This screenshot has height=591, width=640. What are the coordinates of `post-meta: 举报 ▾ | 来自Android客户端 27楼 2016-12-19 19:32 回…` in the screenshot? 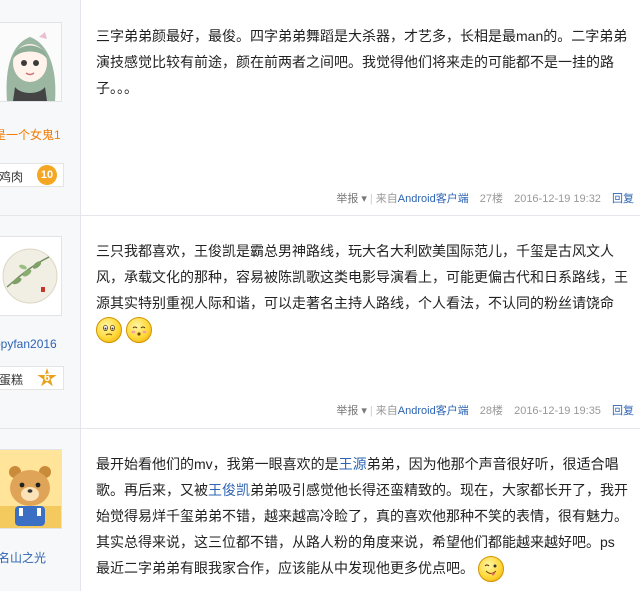 It's located at (485, 199).